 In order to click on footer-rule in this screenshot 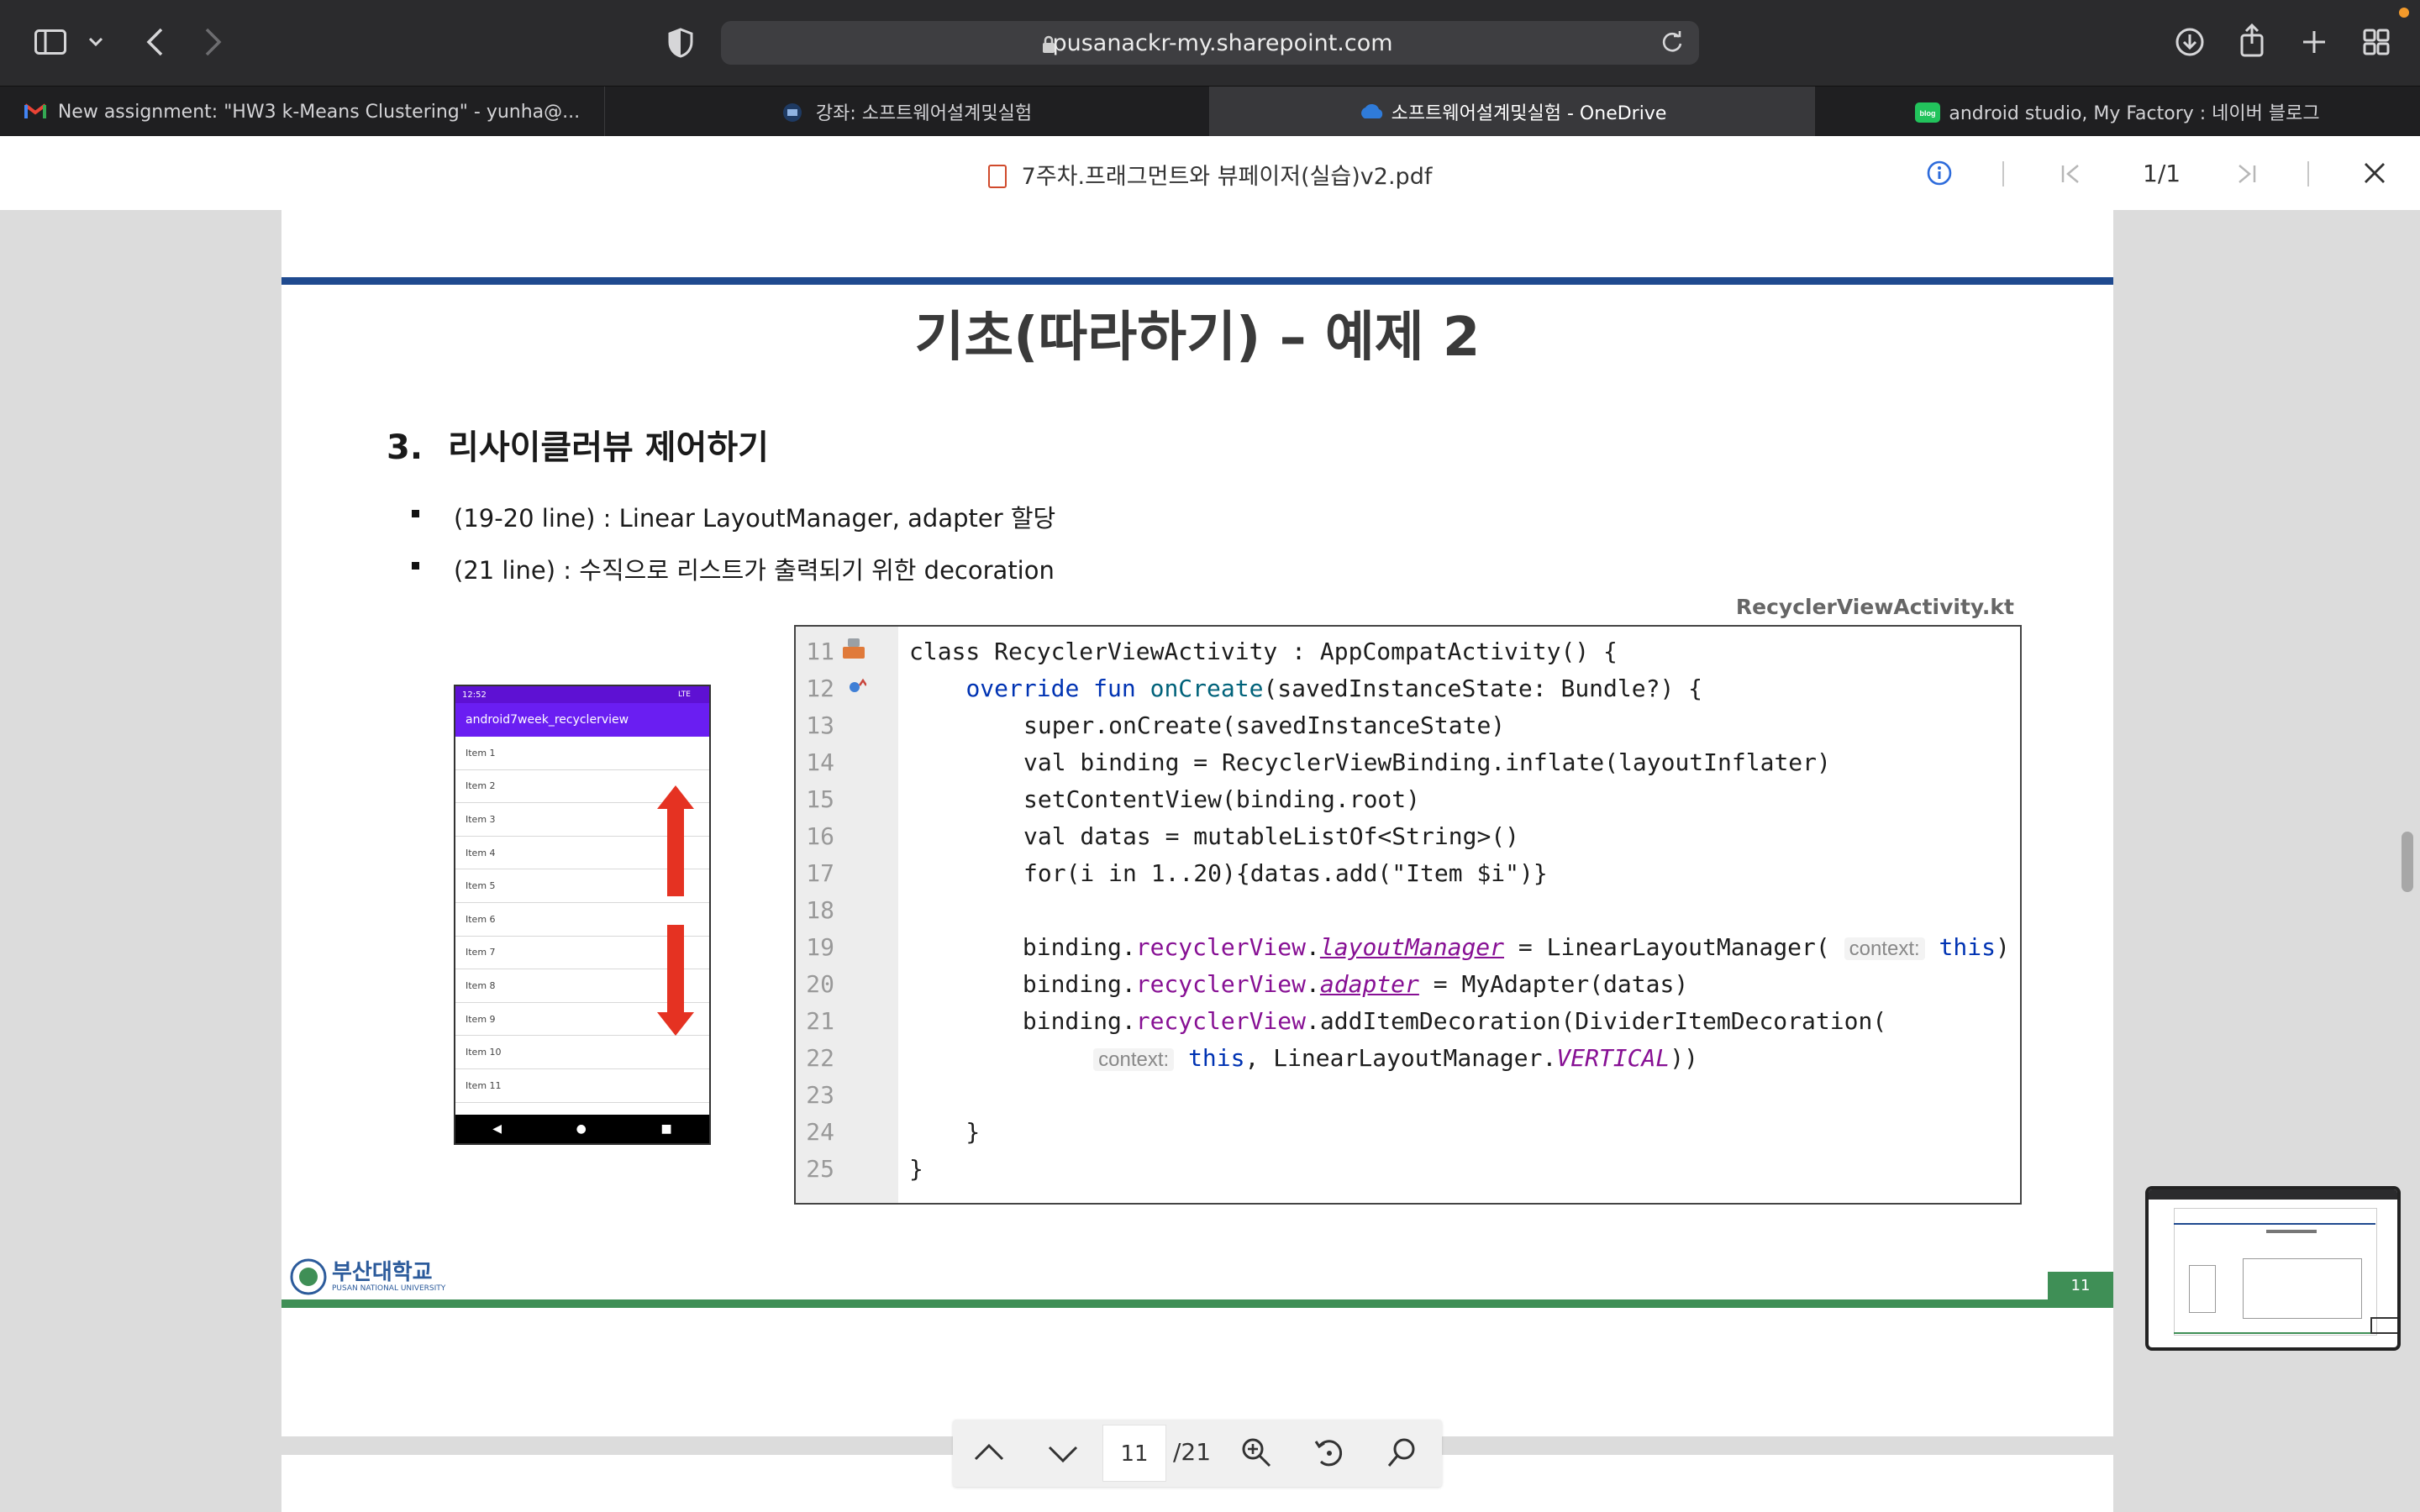, I will do `click(1197, 1303)`.